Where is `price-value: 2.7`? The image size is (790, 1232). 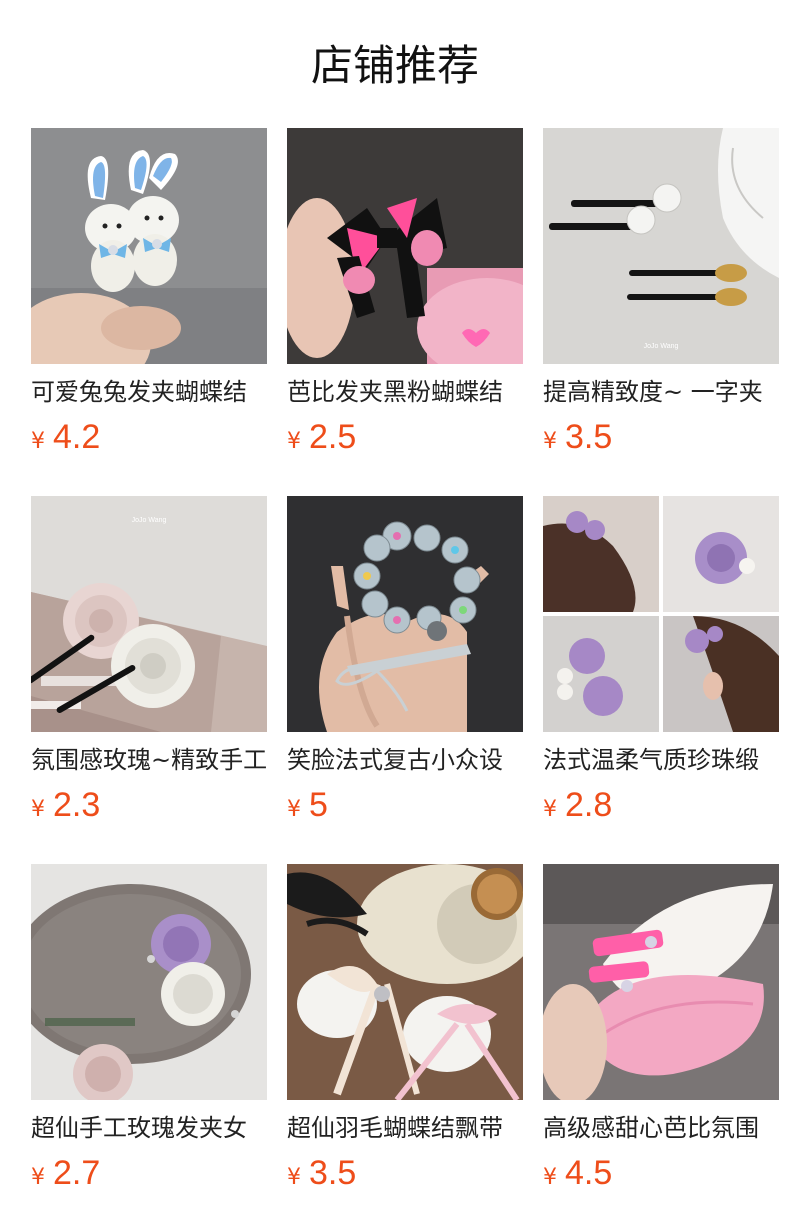
price-value: 2.7 is located at coordinates (77, 1173).